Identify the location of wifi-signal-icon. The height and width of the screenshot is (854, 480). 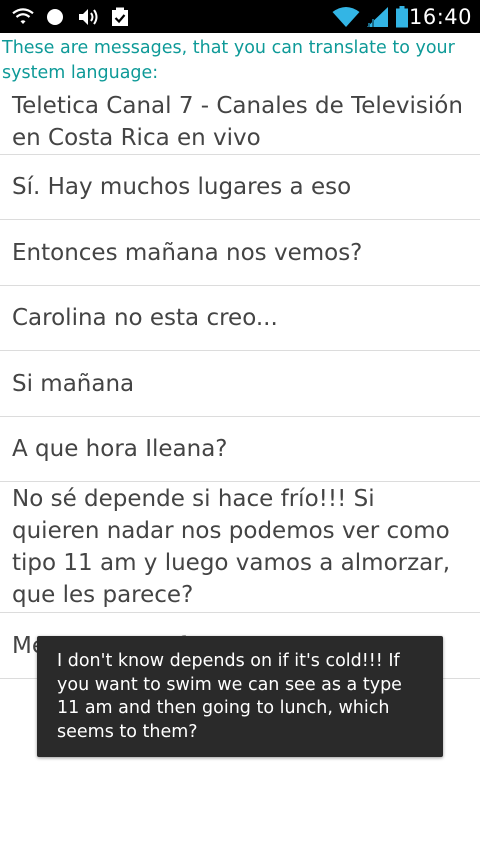
(346, 16).